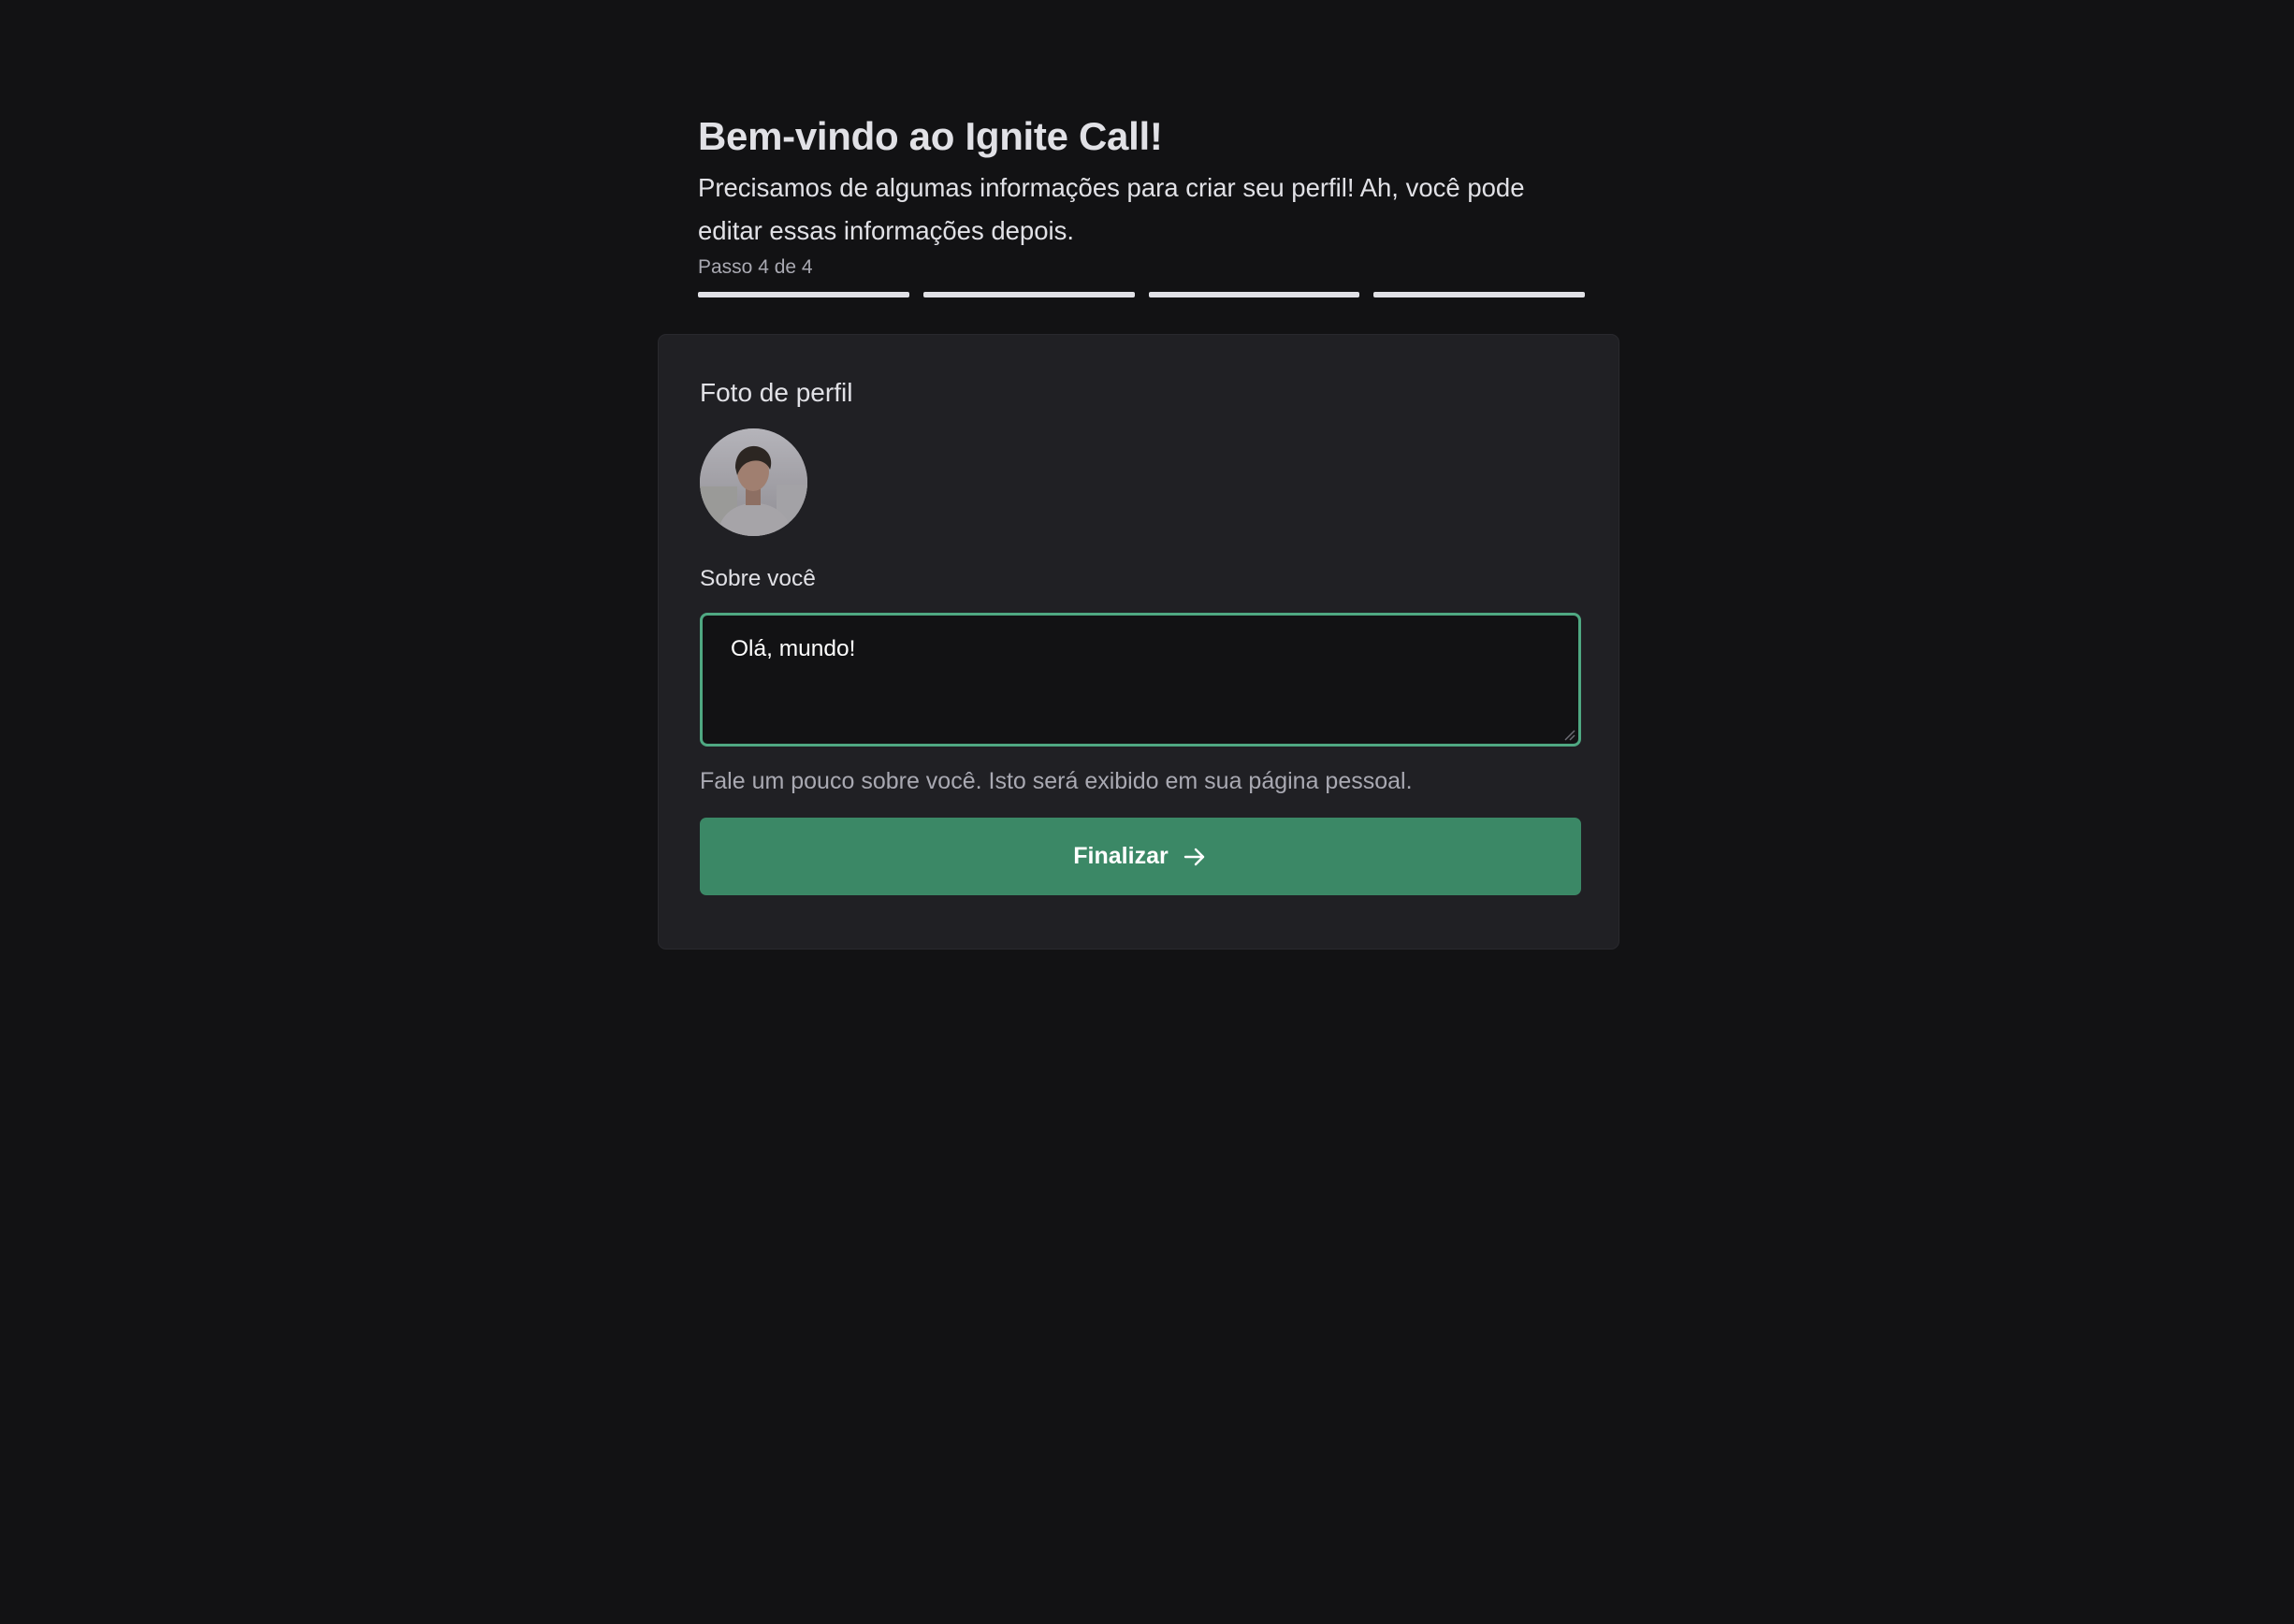 Image resolution: width=2294 pixels, height=1624 pixels. Describe the element at coordinates (758, 578) in the screenshot. I see `about-label: Sobre você` at that location.